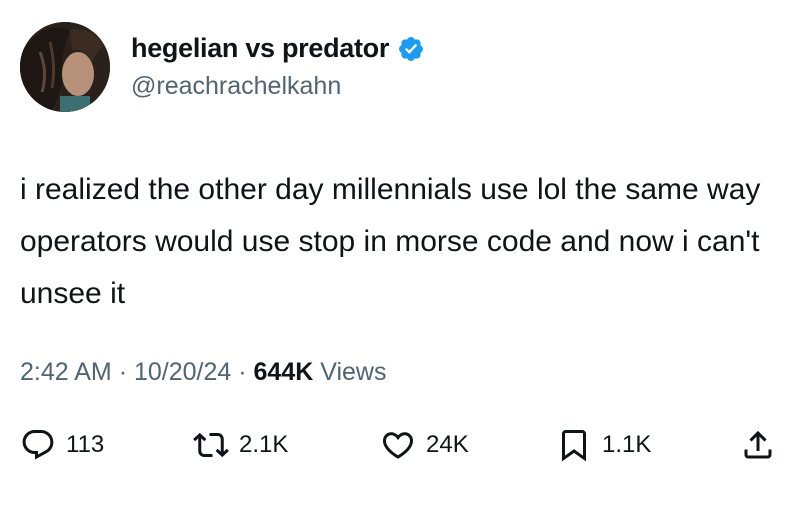  I want to click on avatar-image, so click(65, 67).